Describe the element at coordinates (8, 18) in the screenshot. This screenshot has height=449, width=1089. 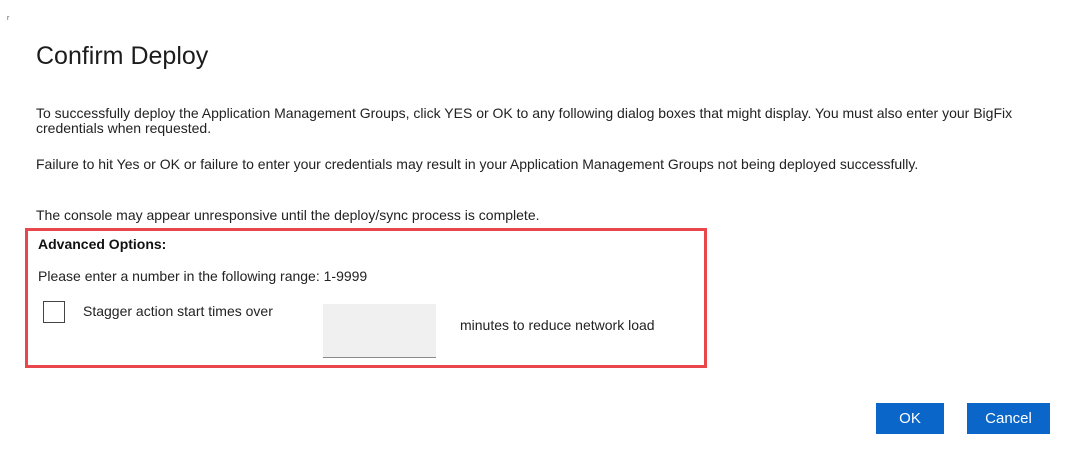
I see `corner-mark: r` at that location.